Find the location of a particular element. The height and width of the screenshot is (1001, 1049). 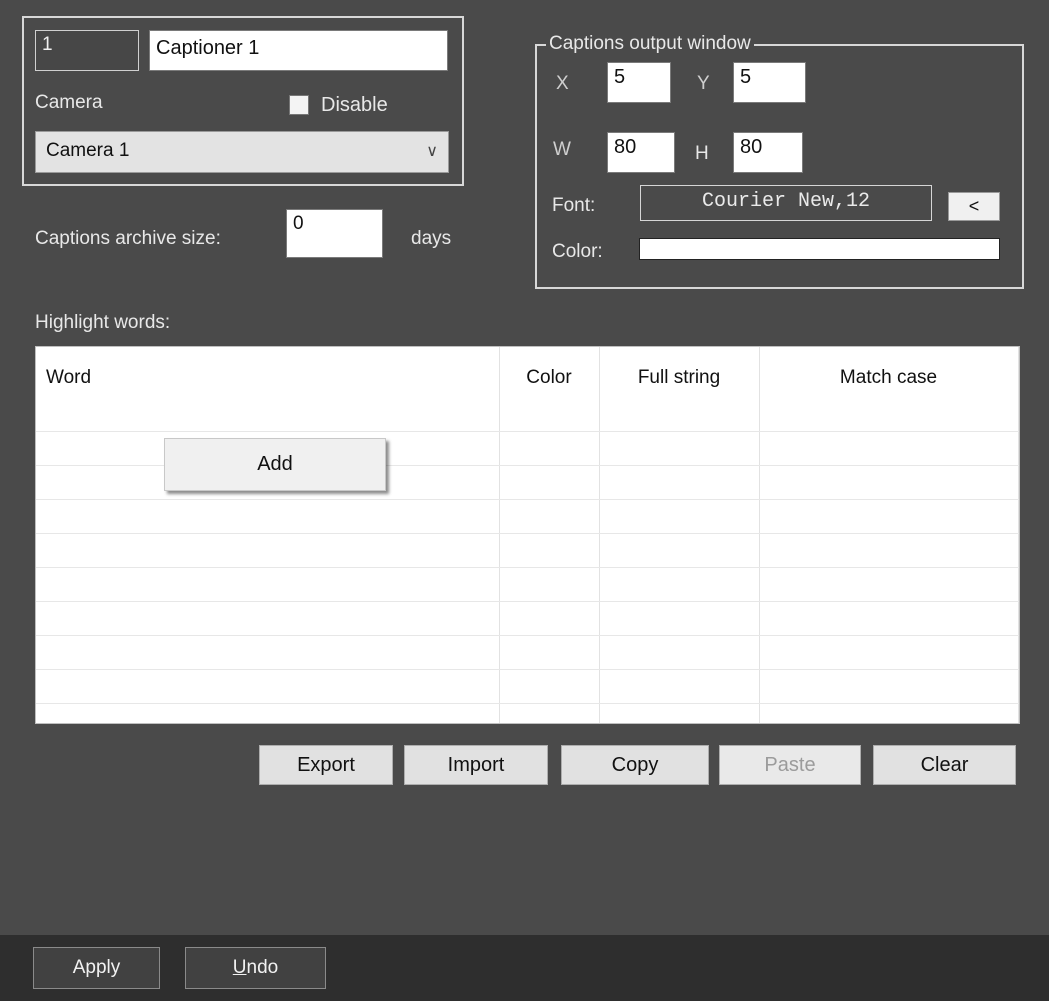

export-button: Export is located at coordinates (326, 765).